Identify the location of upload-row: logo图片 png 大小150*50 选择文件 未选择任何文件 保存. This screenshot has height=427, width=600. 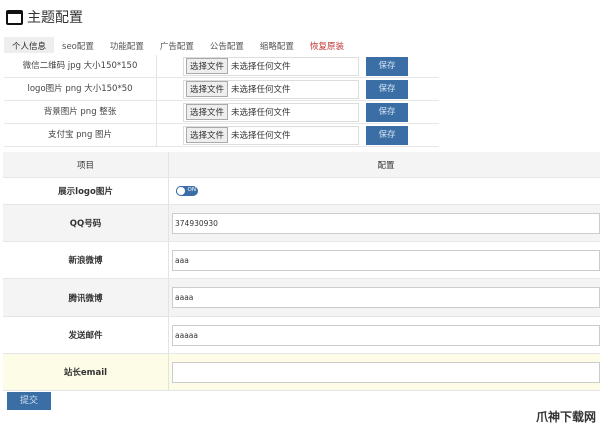
(221, 89).